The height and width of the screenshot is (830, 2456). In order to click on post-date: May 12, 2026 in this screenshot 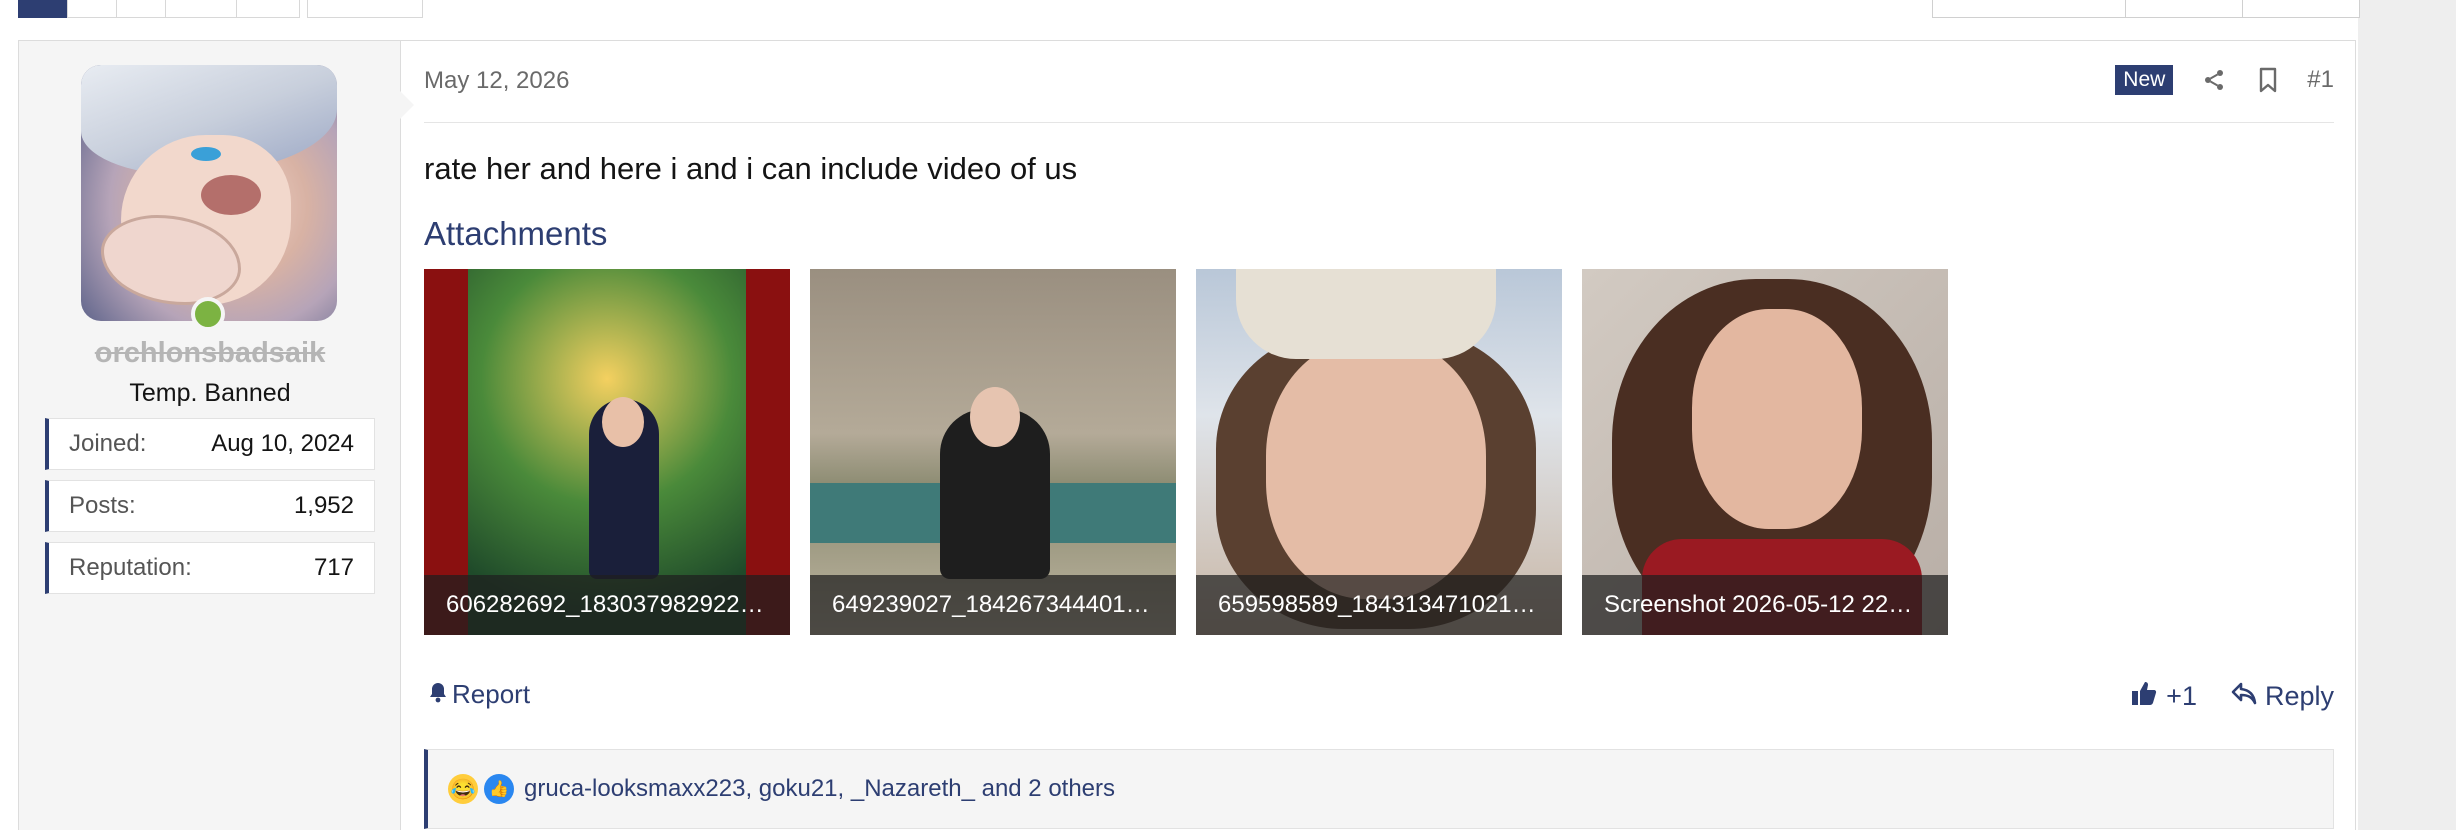, I will do `click(496, 81)`.